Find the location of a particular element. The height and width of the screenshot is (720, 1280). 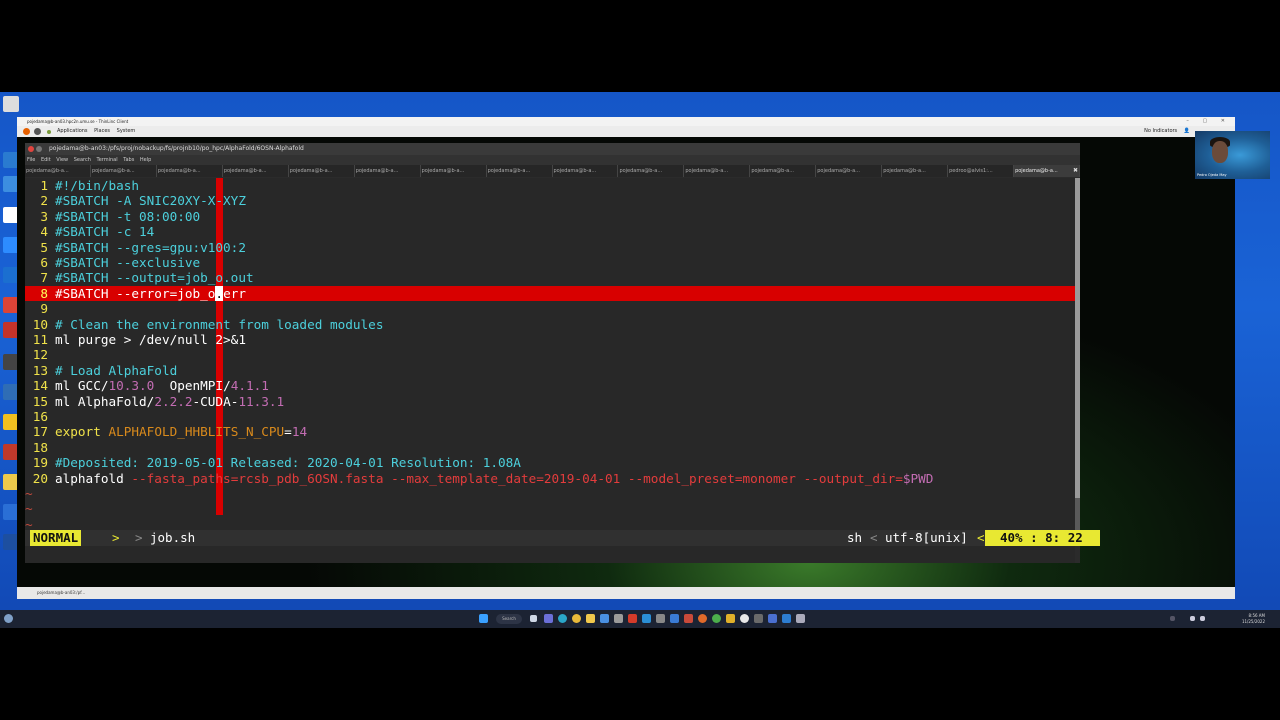

taskbar-search: Search is located at coordinates (509, 619).